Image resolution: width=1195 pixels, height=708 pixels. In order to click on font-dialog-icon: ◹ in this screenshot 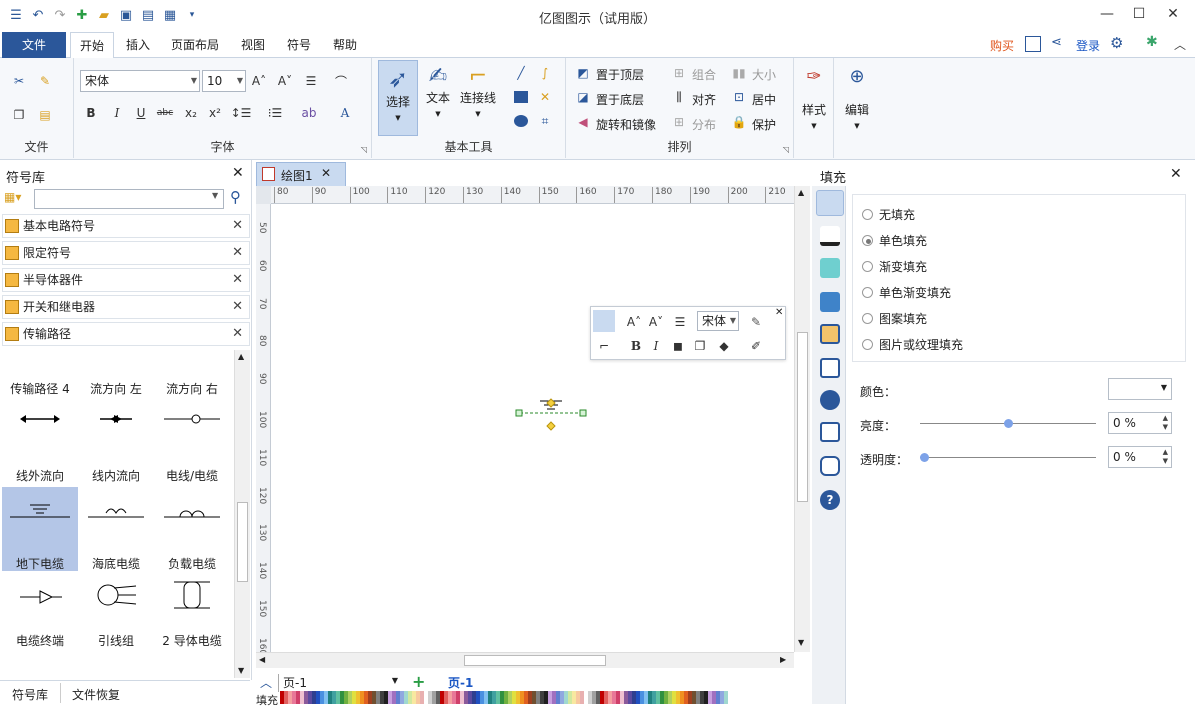, I will do `click(364, 149)`.